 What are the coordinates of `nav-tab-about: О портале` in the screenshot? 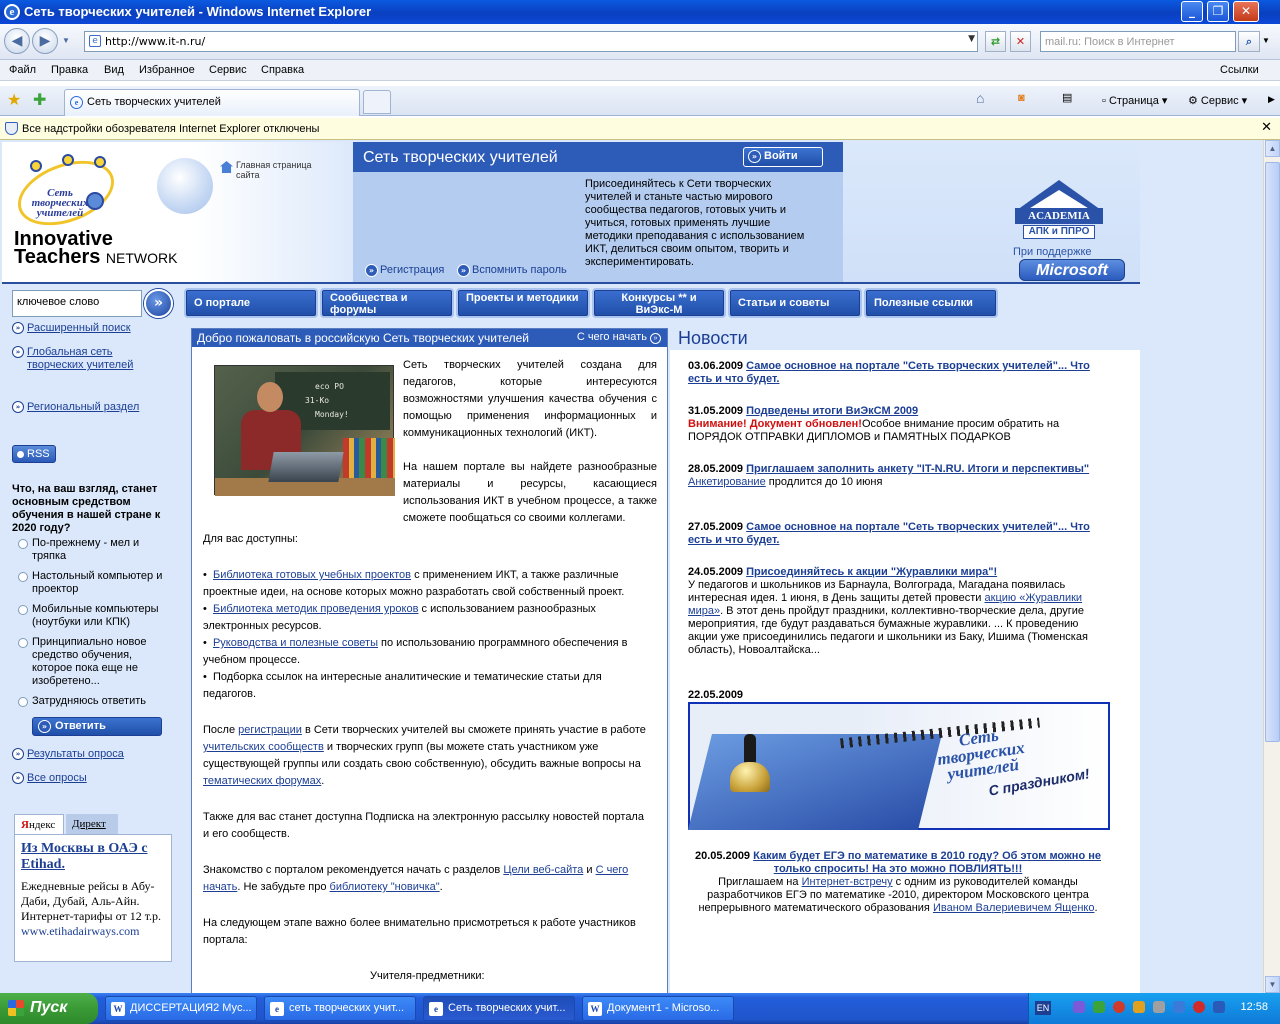 It's located at (251, 303).